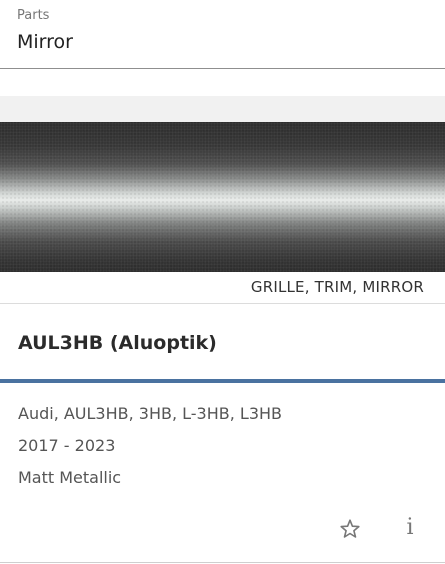  I want to click on color-accent-bar, so click(222, 381).